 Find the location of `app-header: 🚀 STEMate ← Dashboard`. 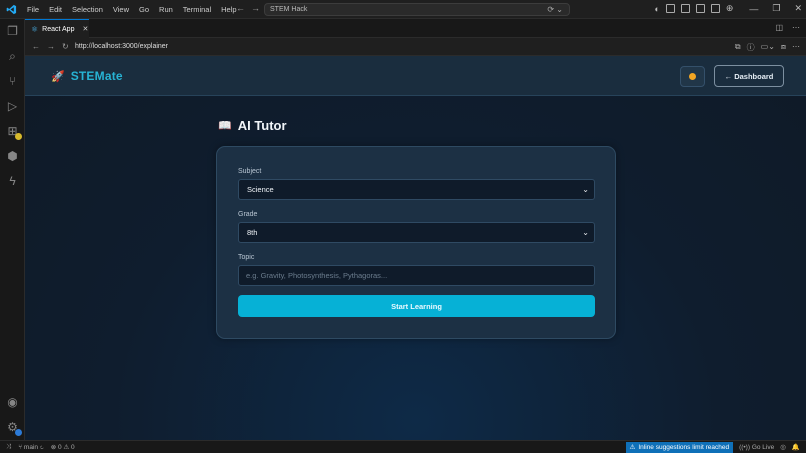

app-header: 🚀 STEMate ← Dashboard is located at coordinates (415, 76).